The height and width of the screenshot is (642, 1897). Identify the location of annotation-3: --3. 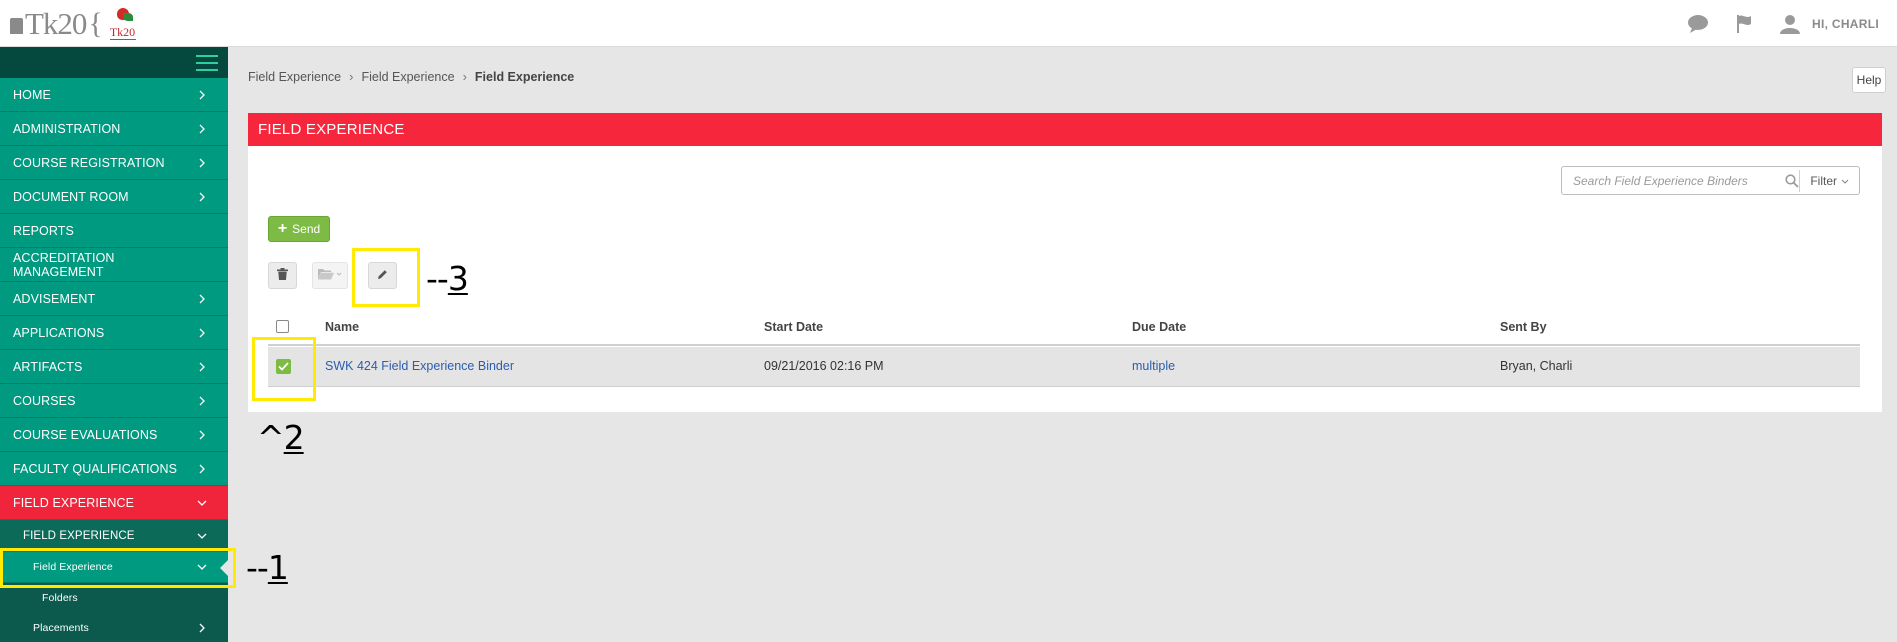
(447, 278).